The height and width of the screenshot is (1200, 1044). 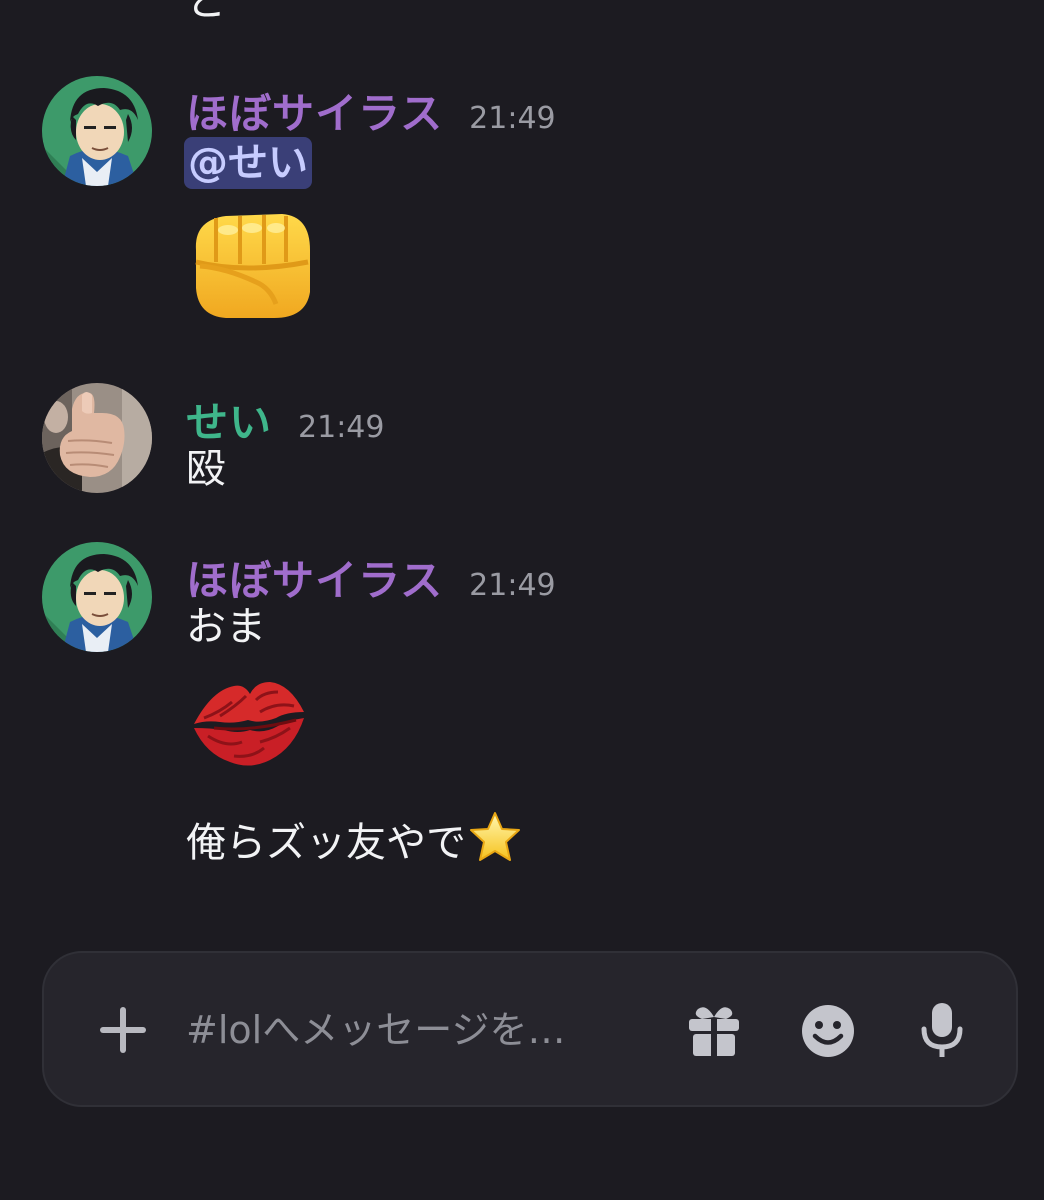 I want to click on message-text: 俺らズッ友やで, so click(x=354, y=843).